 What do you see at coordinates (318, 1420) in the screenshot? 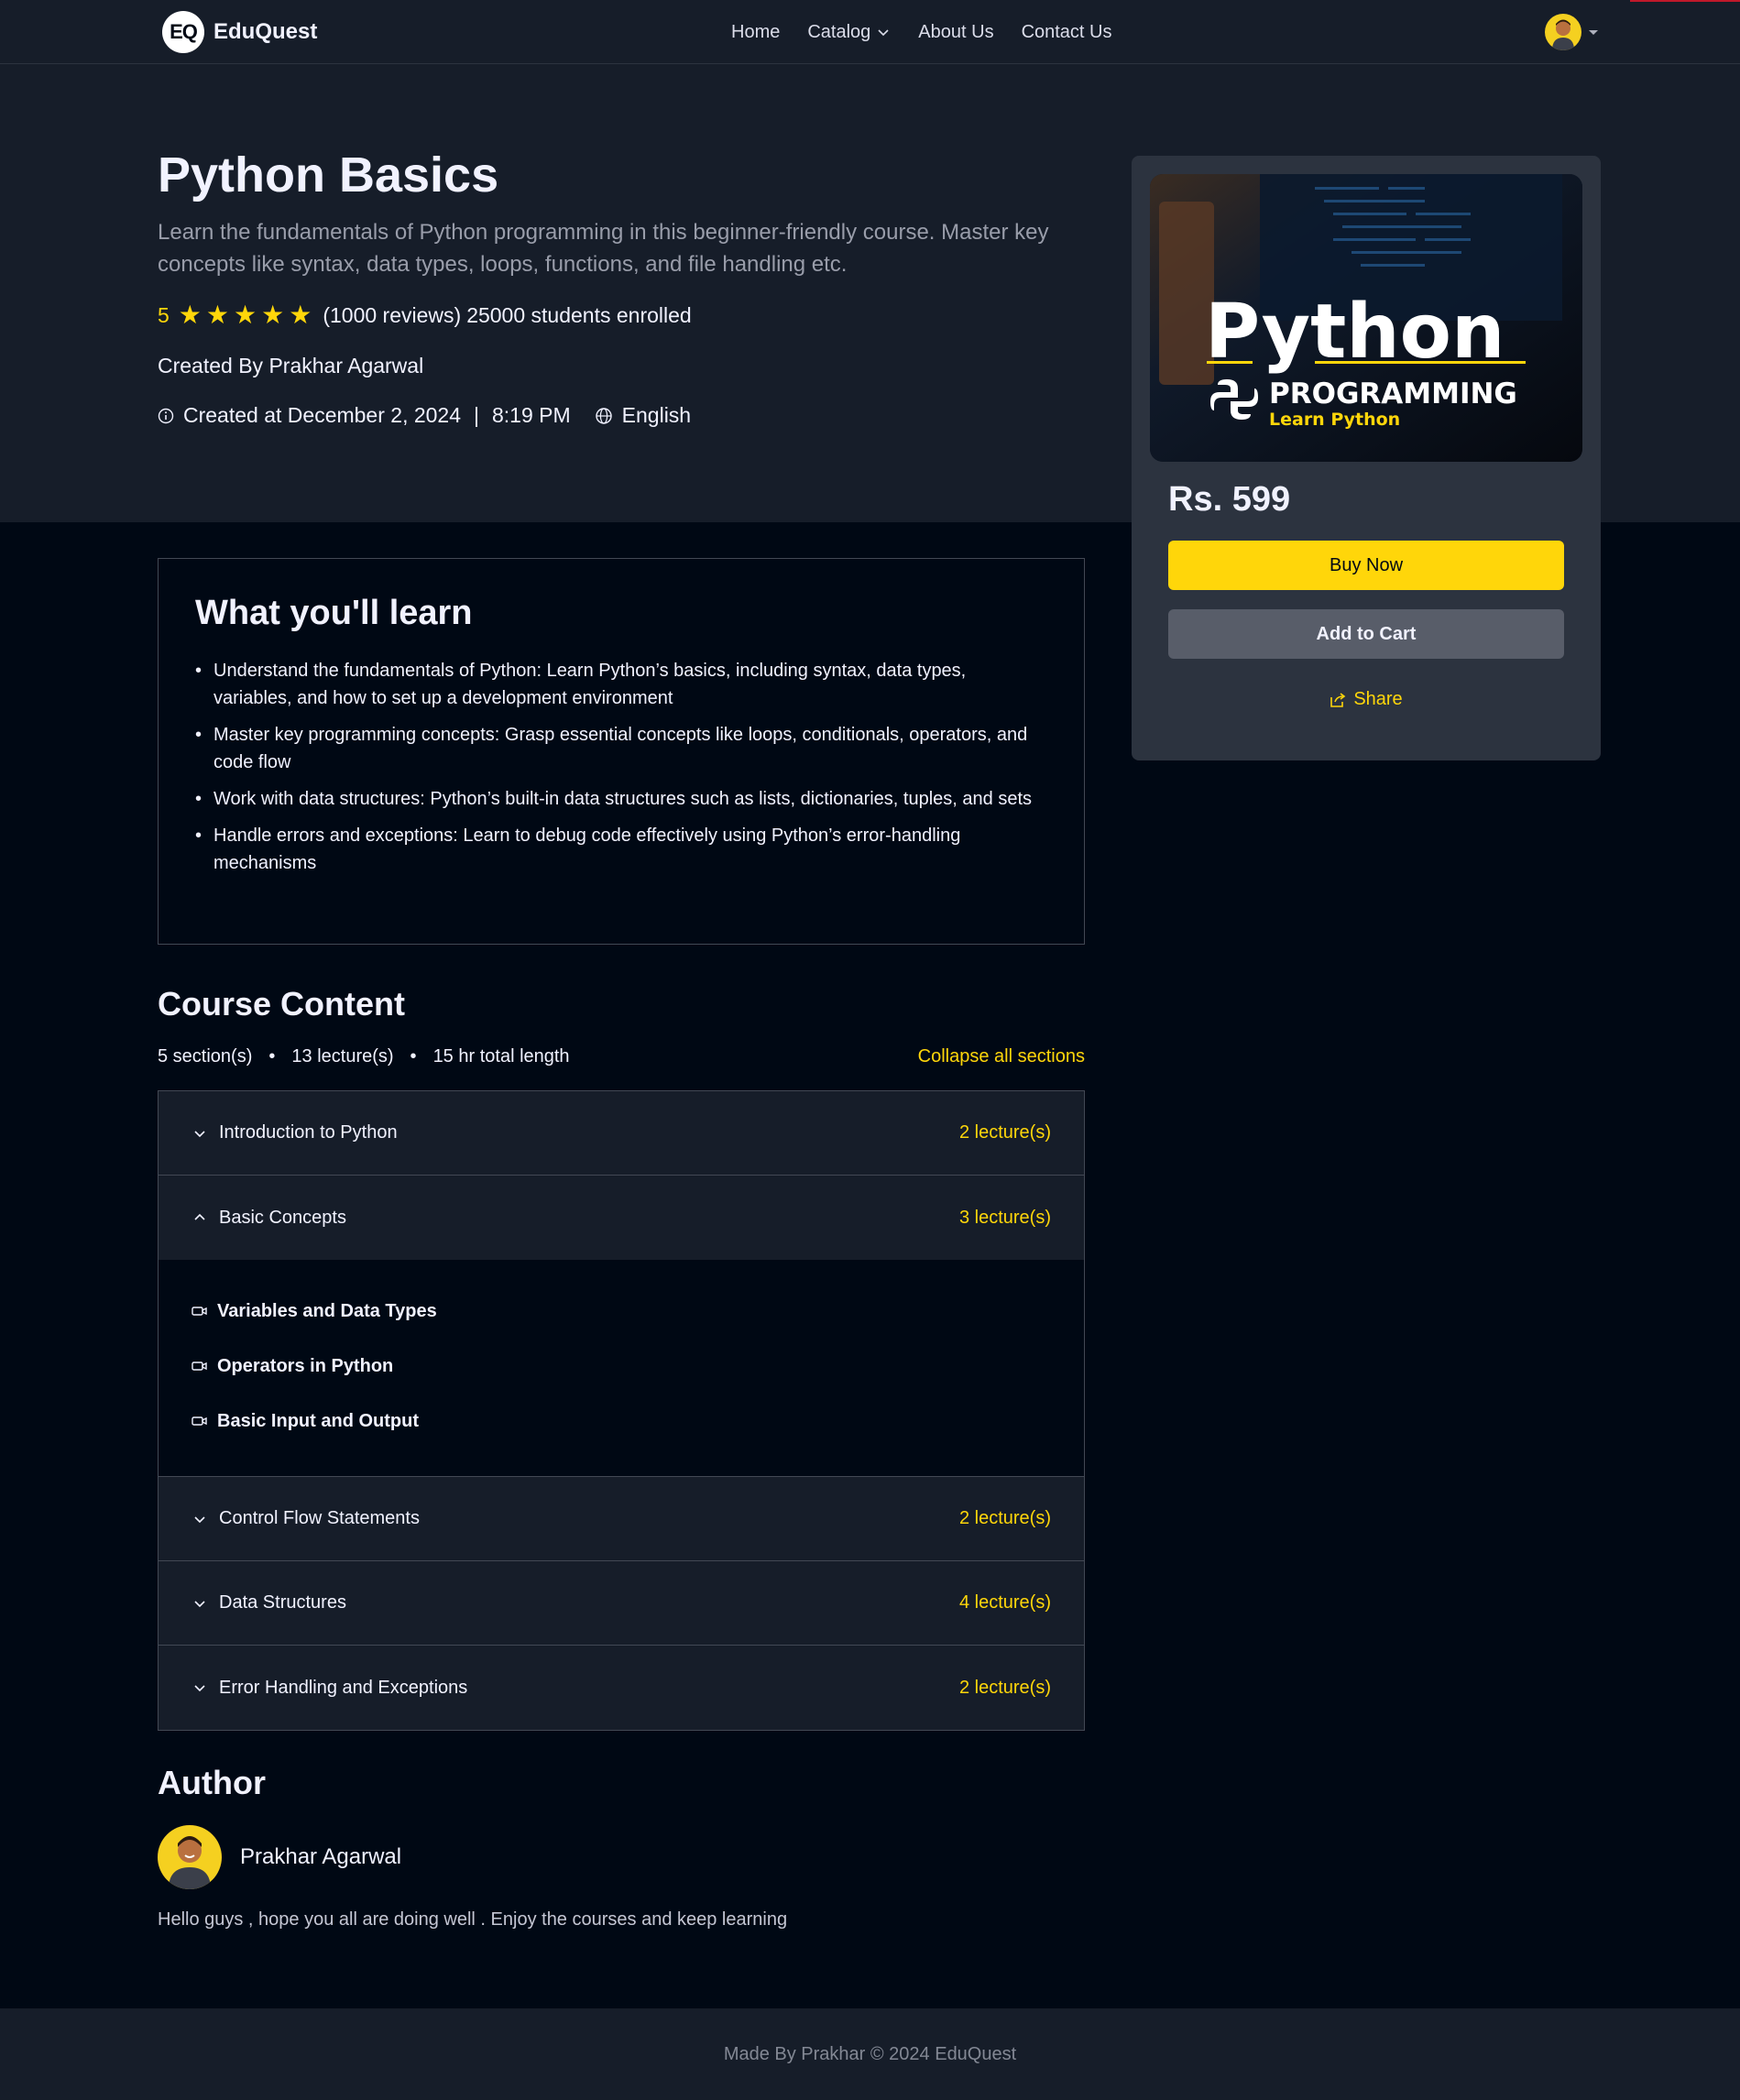
I see `lecture-title: Basic Input and Output` at bounding box center [318, 1420].